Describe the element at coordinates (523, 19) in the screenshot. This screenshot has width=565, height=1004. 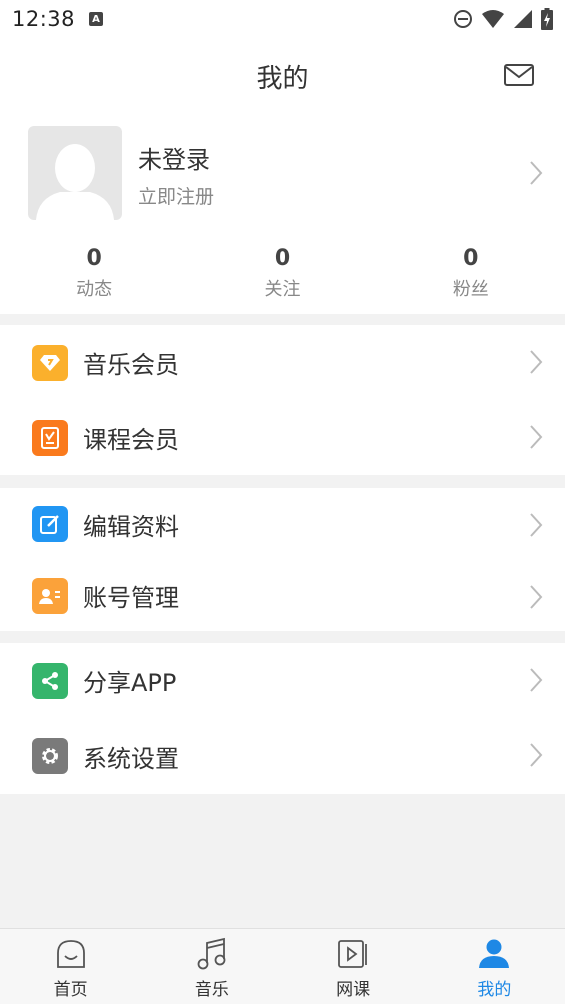
I see `cell-signal-icon` at that location.